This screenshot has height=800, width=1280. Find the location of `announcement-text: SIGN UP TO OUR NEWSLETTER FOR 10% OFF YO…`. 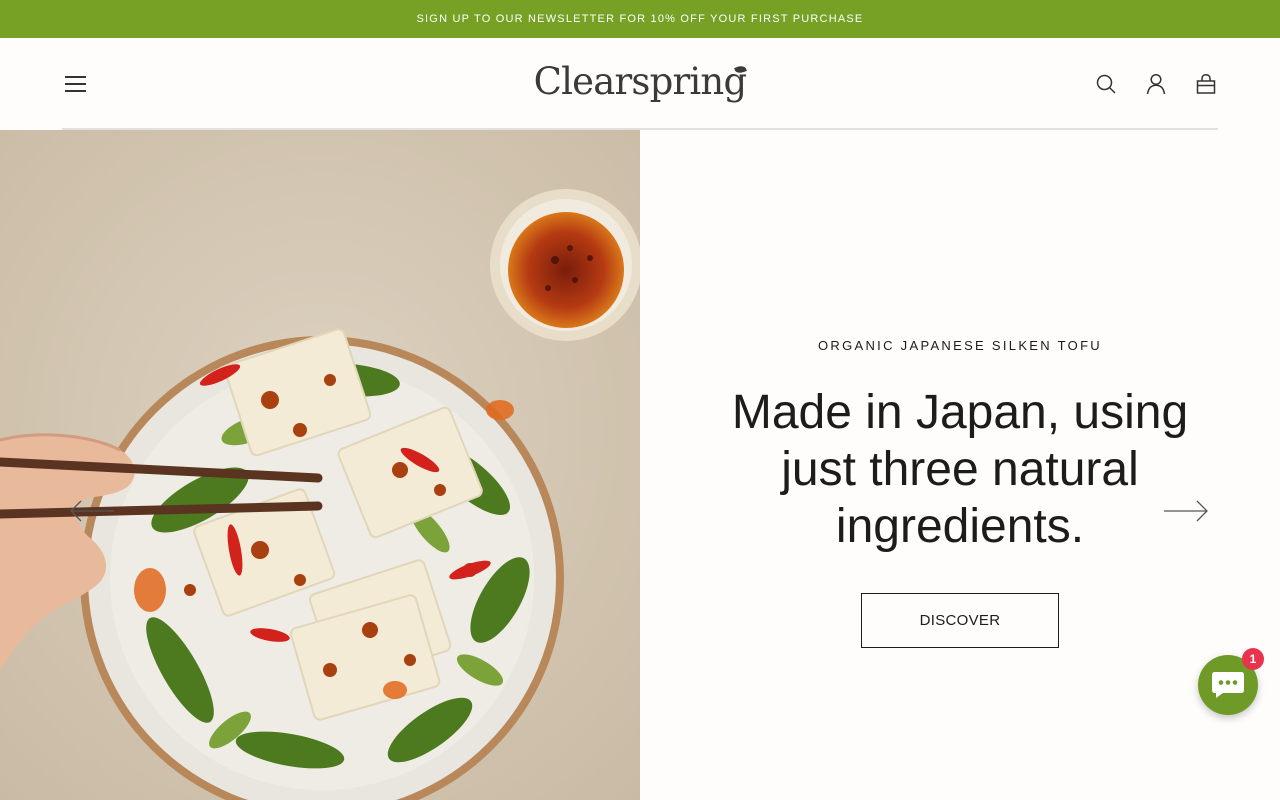

announcement-text: SIGN UP TO OUR NEWSLETTER FOR 10% OFF YO… is located at coordinates (640, 19).